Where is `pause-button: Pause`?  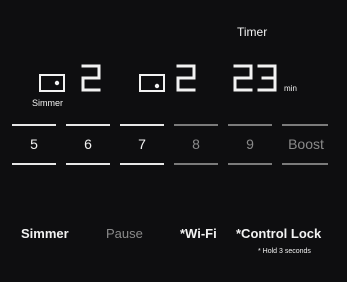
pause-button: Pause is located at coordinates (124, 233).